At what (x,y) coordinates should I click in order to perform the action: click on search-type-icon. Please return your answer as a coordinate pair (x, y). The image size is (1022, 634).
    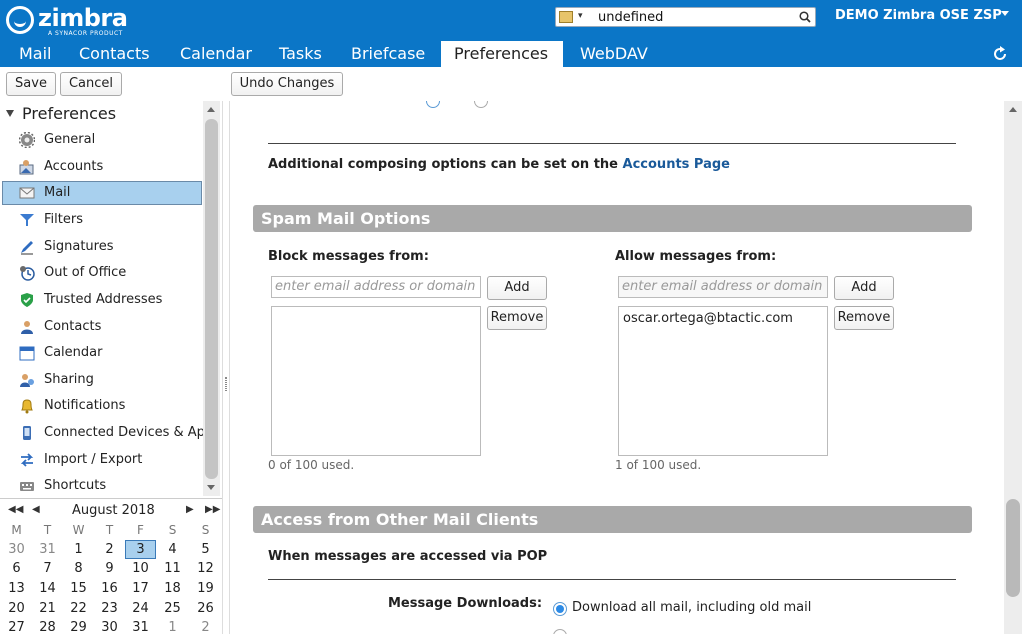
    Looking at the image, I should click on (566, 17).